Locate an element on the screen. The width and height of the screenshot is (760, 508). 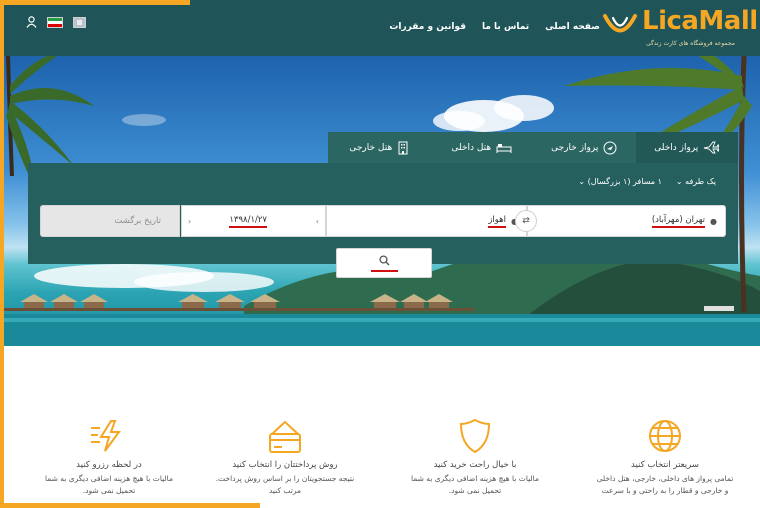
tab-international-hotel-label: هتل خارجی is located at coordinates (371, 147).